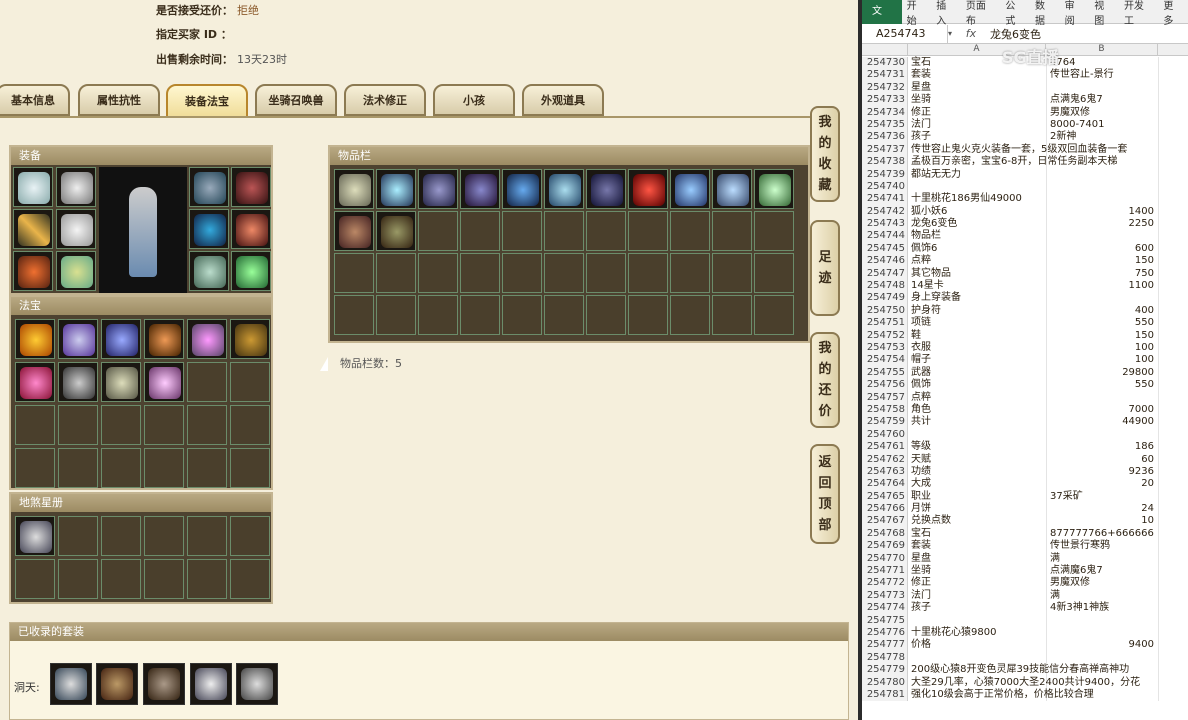 This screenshot has height=720, width=1188. Describe the element at coordinates (1025, 212) in the screenshot. I see `table-row: 254742 狐小妖6 1400` at that location.